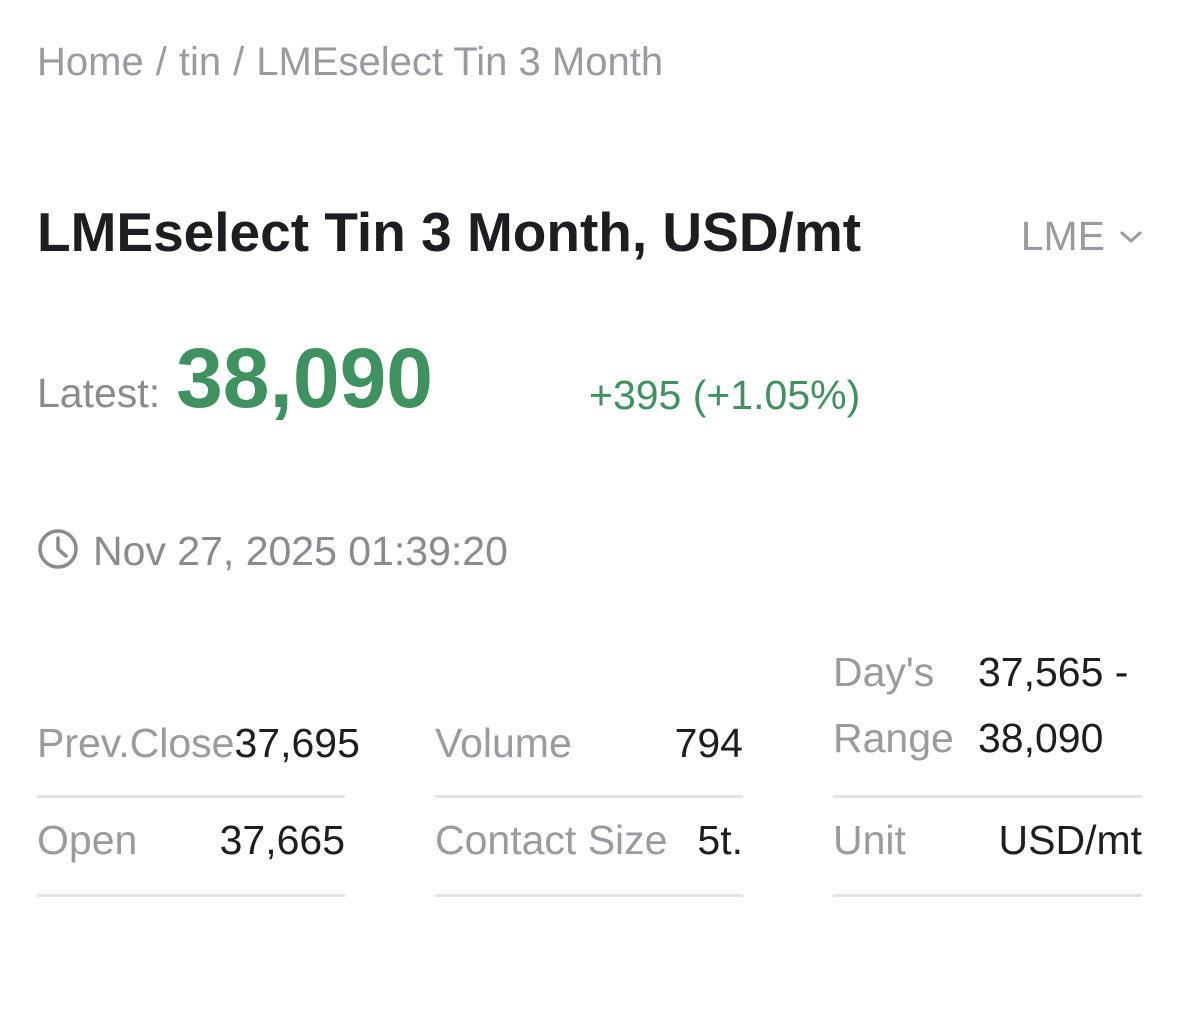 The image size is (1179, 1025). Describe the element at coordinates (1070, 840) in the screenshot. I see `stat-value: USD/mt` at that location.